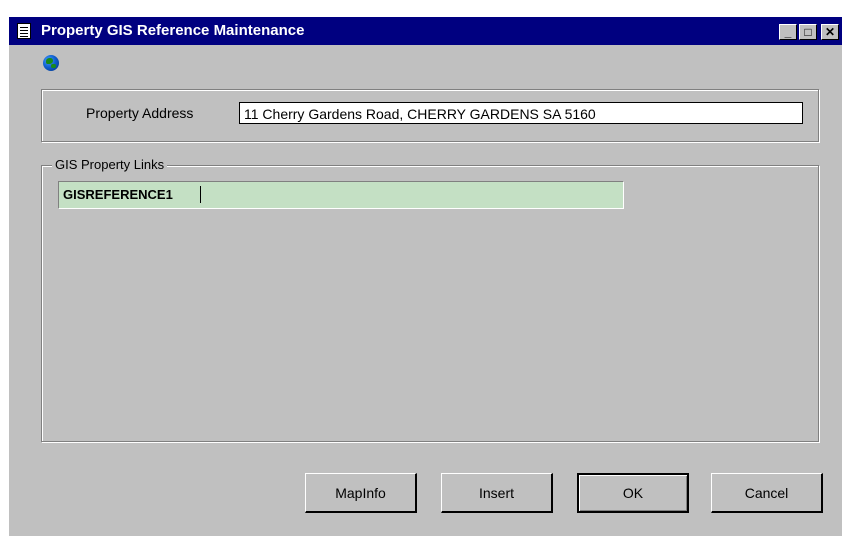 Image resolution: width=842 pixels, height=536 pixels. Describe the element at coordinates (200, 194) in the screenshot. I see `text-caret` at that location.